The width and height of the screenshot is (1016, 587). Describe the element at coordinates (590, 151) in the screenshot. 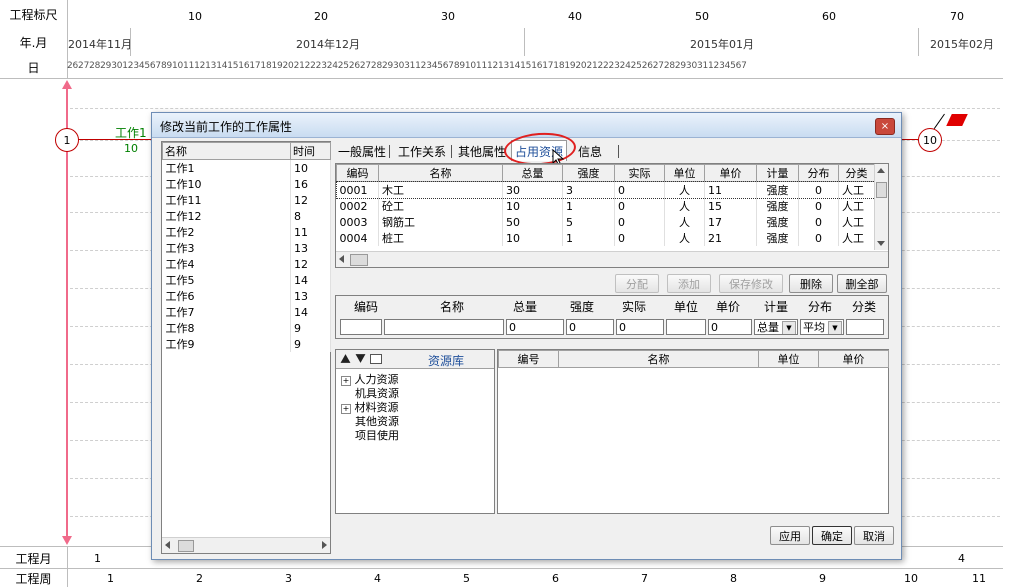

I see `tab-info: 信息` at that location.